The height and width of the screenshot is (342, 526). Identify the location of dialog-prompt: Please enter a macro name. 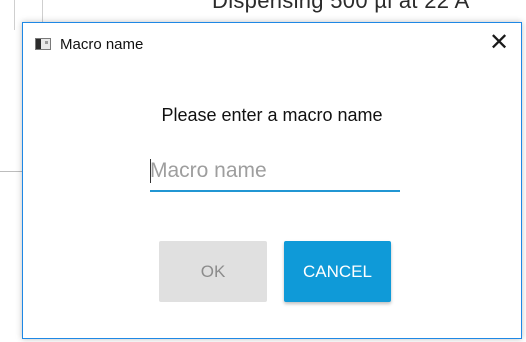
(272, 115).